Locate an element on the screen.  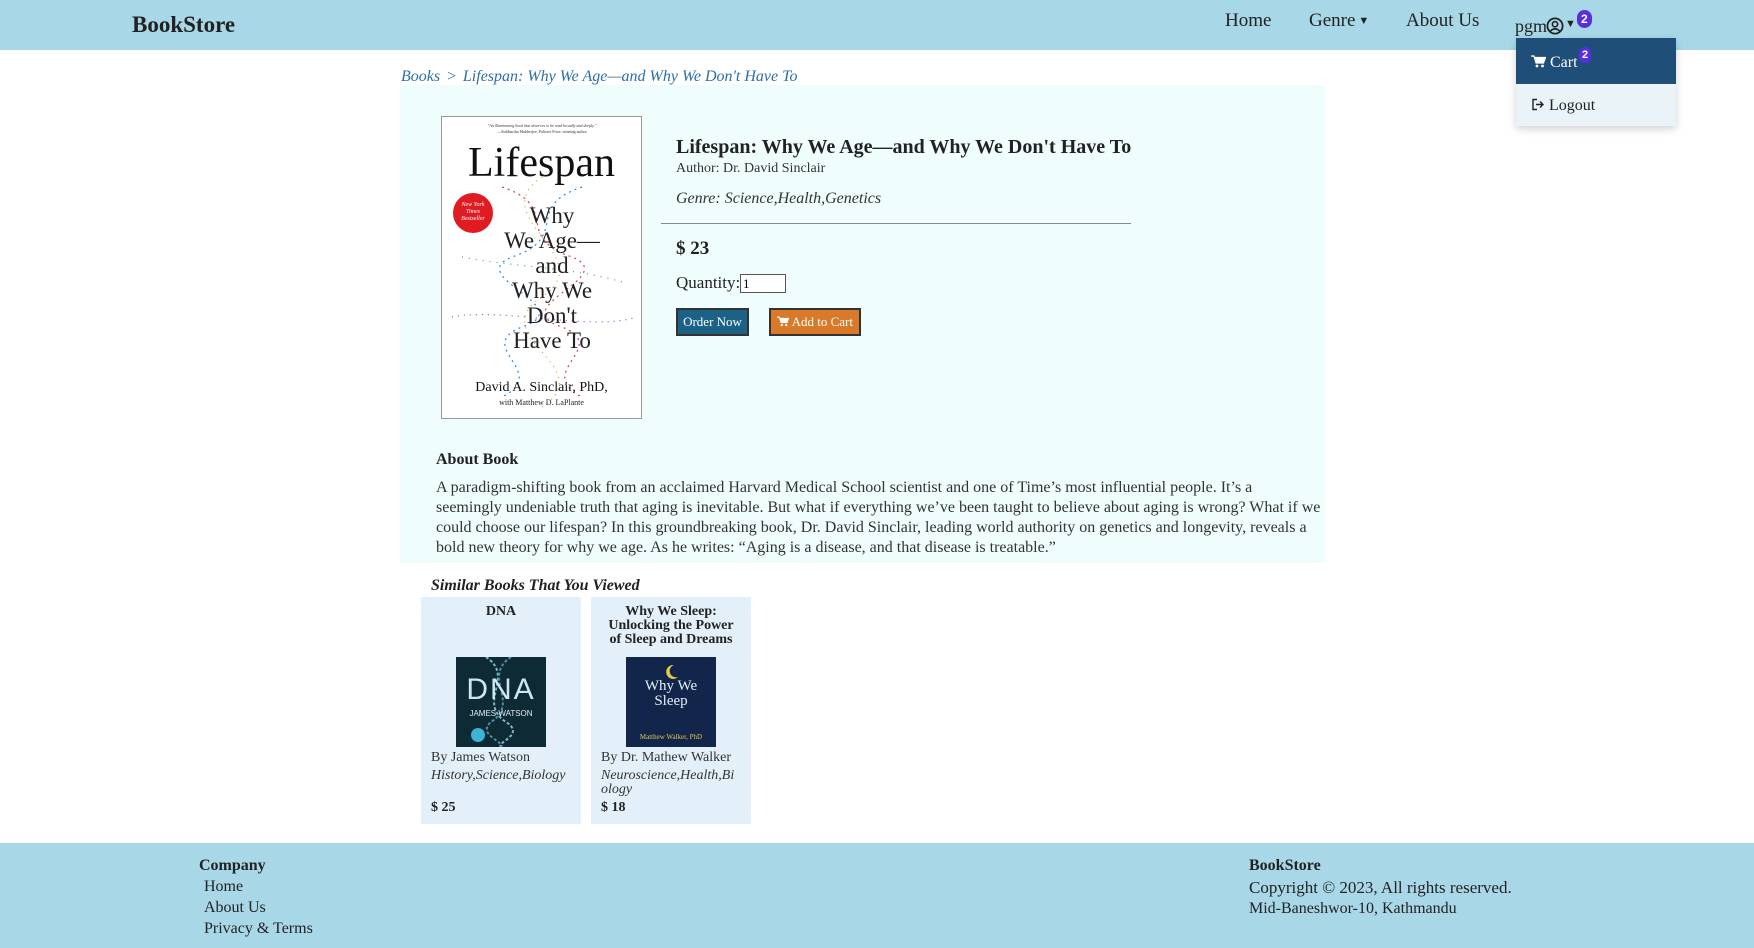
cover-bestseller-badge: New York Times Bestseller is located at coordinates (473, 213).